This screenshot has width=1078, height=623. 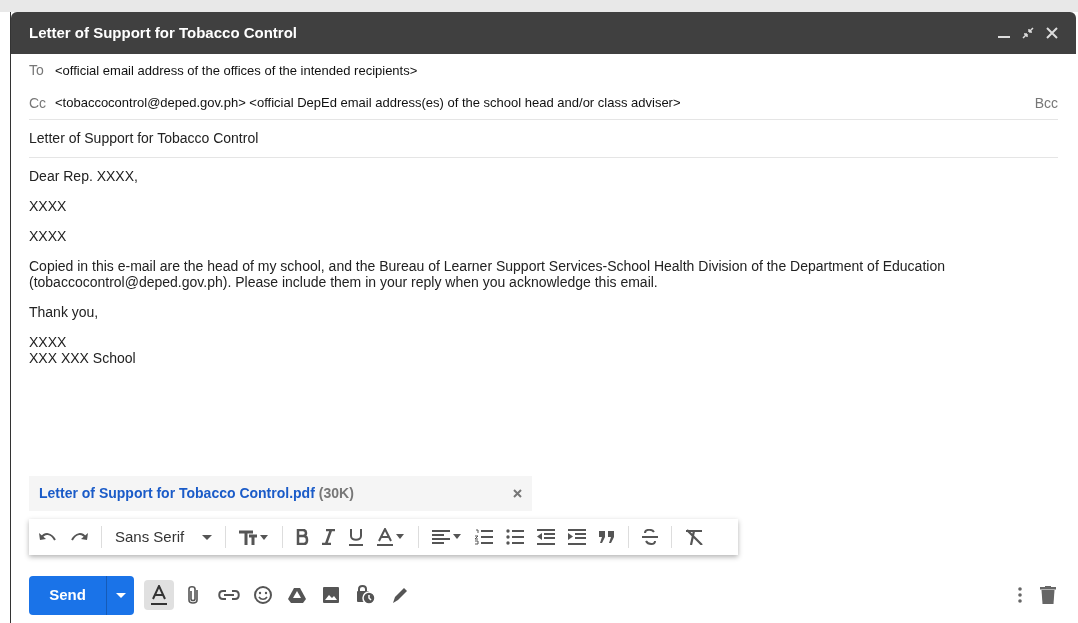 I want to click on bold-icon, so click(x=303, y=537).